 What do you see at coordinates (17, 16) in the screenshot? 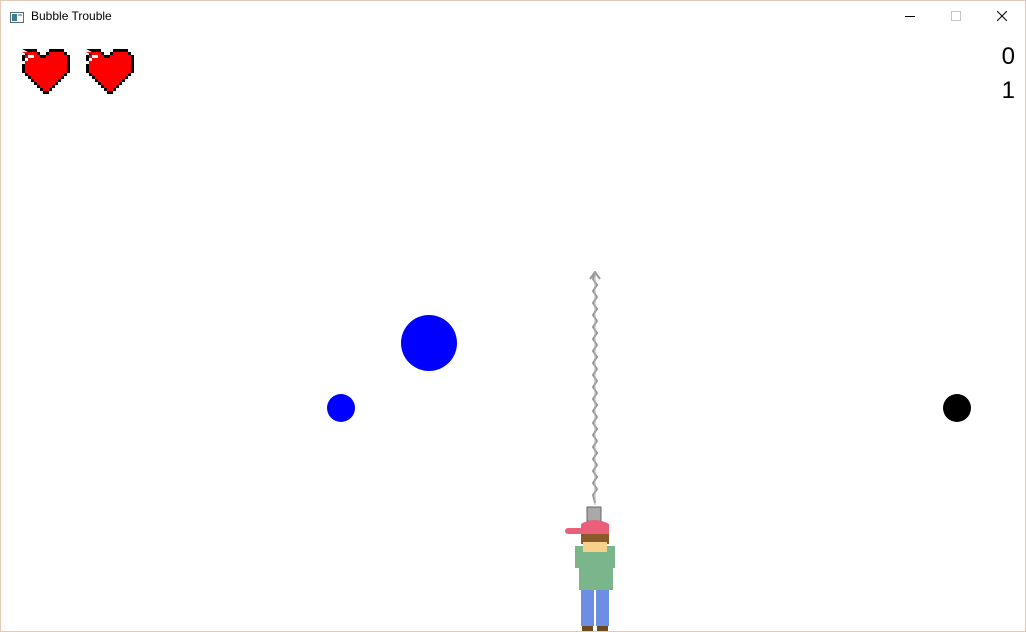
I see `window-app-icon` at bounding box center [17, 16].